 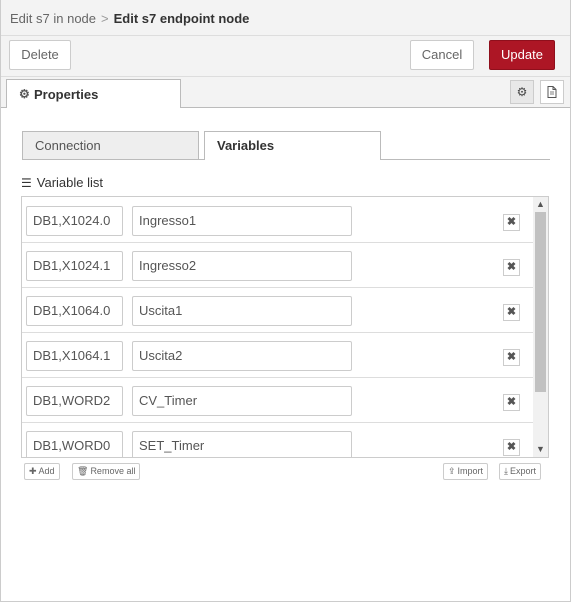 I want to click on remove-all-button: 🗑 Remove all, so click(x=106, y=471).